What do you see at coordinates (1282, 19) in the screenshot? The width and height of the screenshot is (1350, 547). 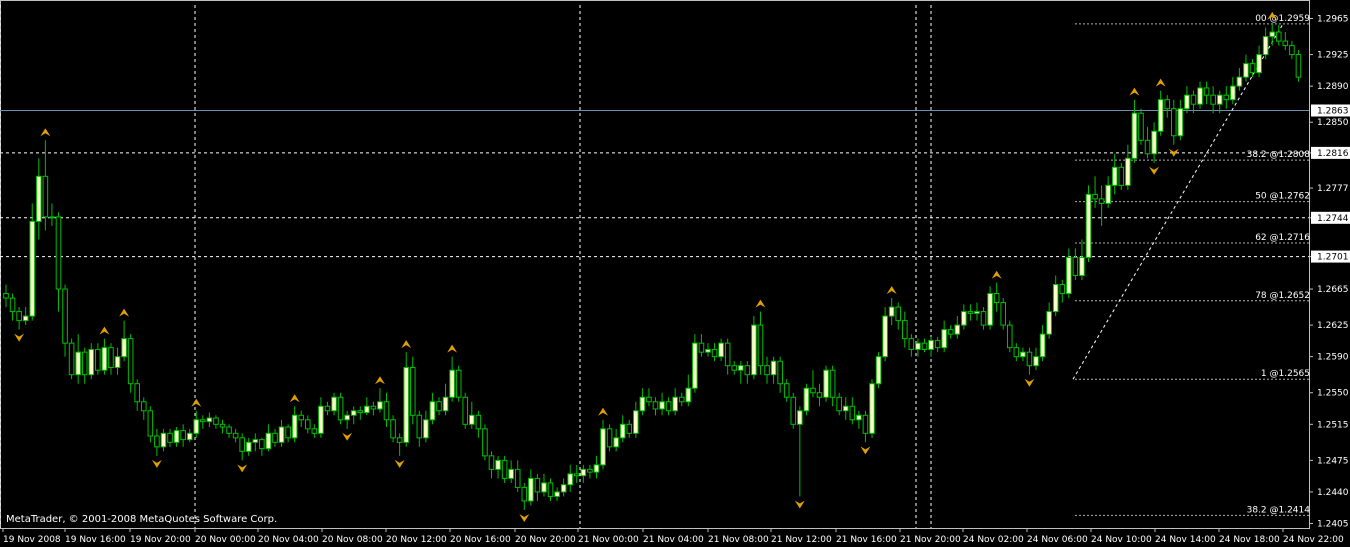 I see `fib-level-label: 00 @1.2959` at bounding box center [1282, 19].